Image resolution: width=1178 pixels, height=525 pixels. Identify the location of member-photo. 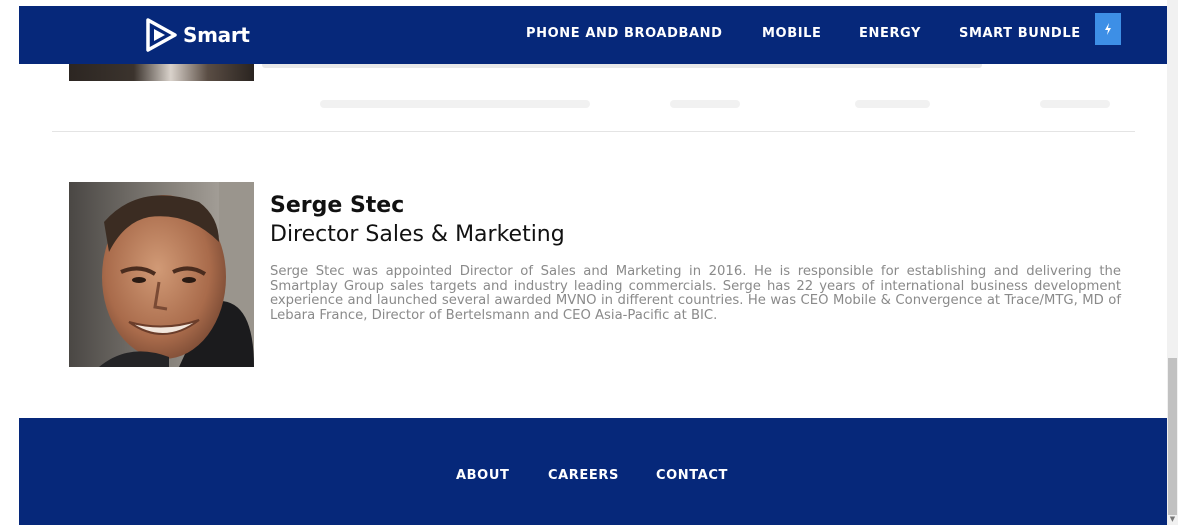
(161, 274).